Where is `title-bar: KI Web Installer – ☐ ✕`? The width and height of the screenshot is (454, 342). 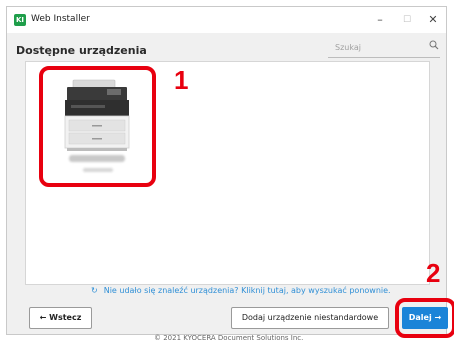 title-bar: KI Web Installer – ☐ ✕ is located at coordinates (226, 20).